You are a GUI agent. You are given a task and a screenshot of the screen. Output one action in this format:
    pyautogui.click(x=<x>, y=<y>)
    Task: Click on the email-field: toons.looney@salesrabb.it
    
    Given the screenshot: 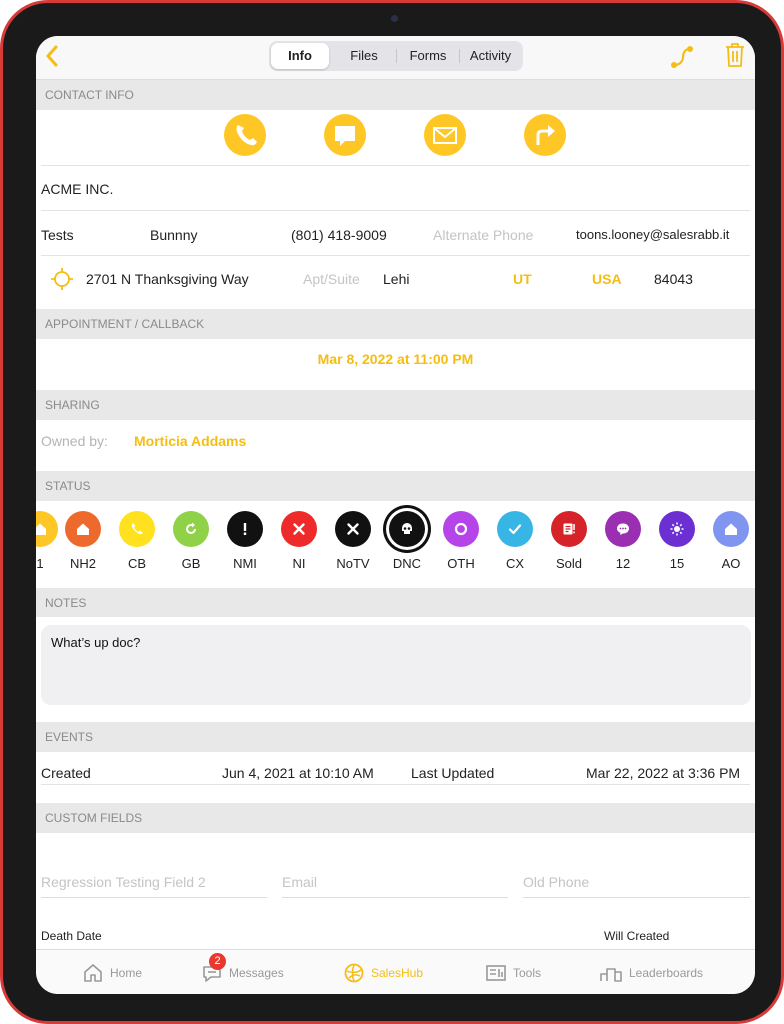 What is the action you would take?
    pyautogui.click(x=652, y=234)
    